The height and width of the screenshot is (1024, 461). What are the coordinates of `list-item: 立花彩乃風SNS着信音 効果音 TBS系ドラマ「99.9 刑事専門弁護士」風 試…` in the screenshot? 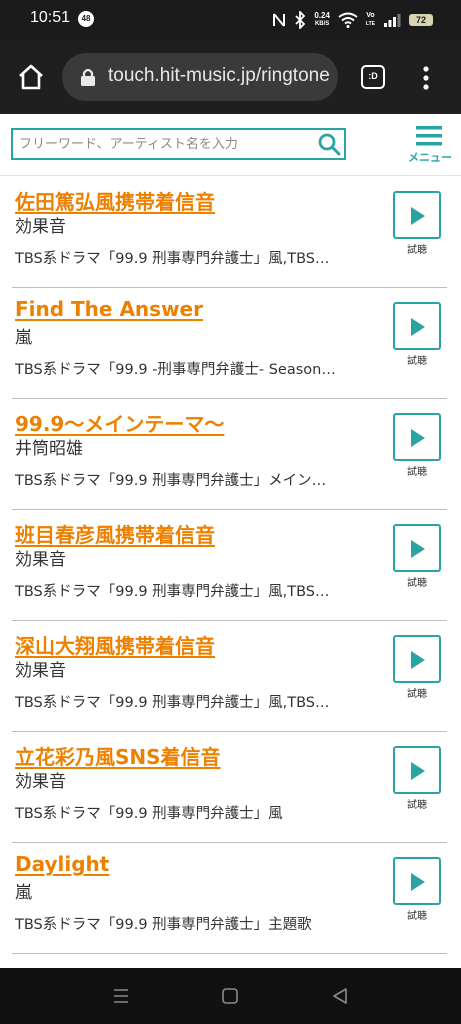 It's located at (229, 787).